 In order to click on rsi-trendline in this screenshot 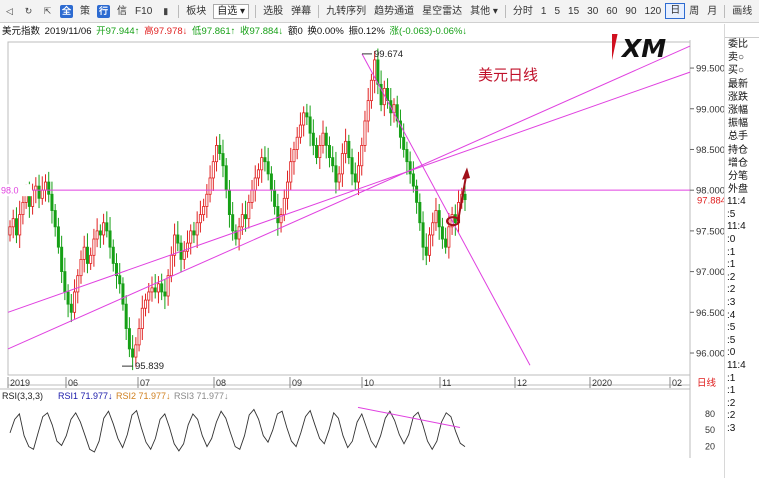, I will do `click(409, 417)`.